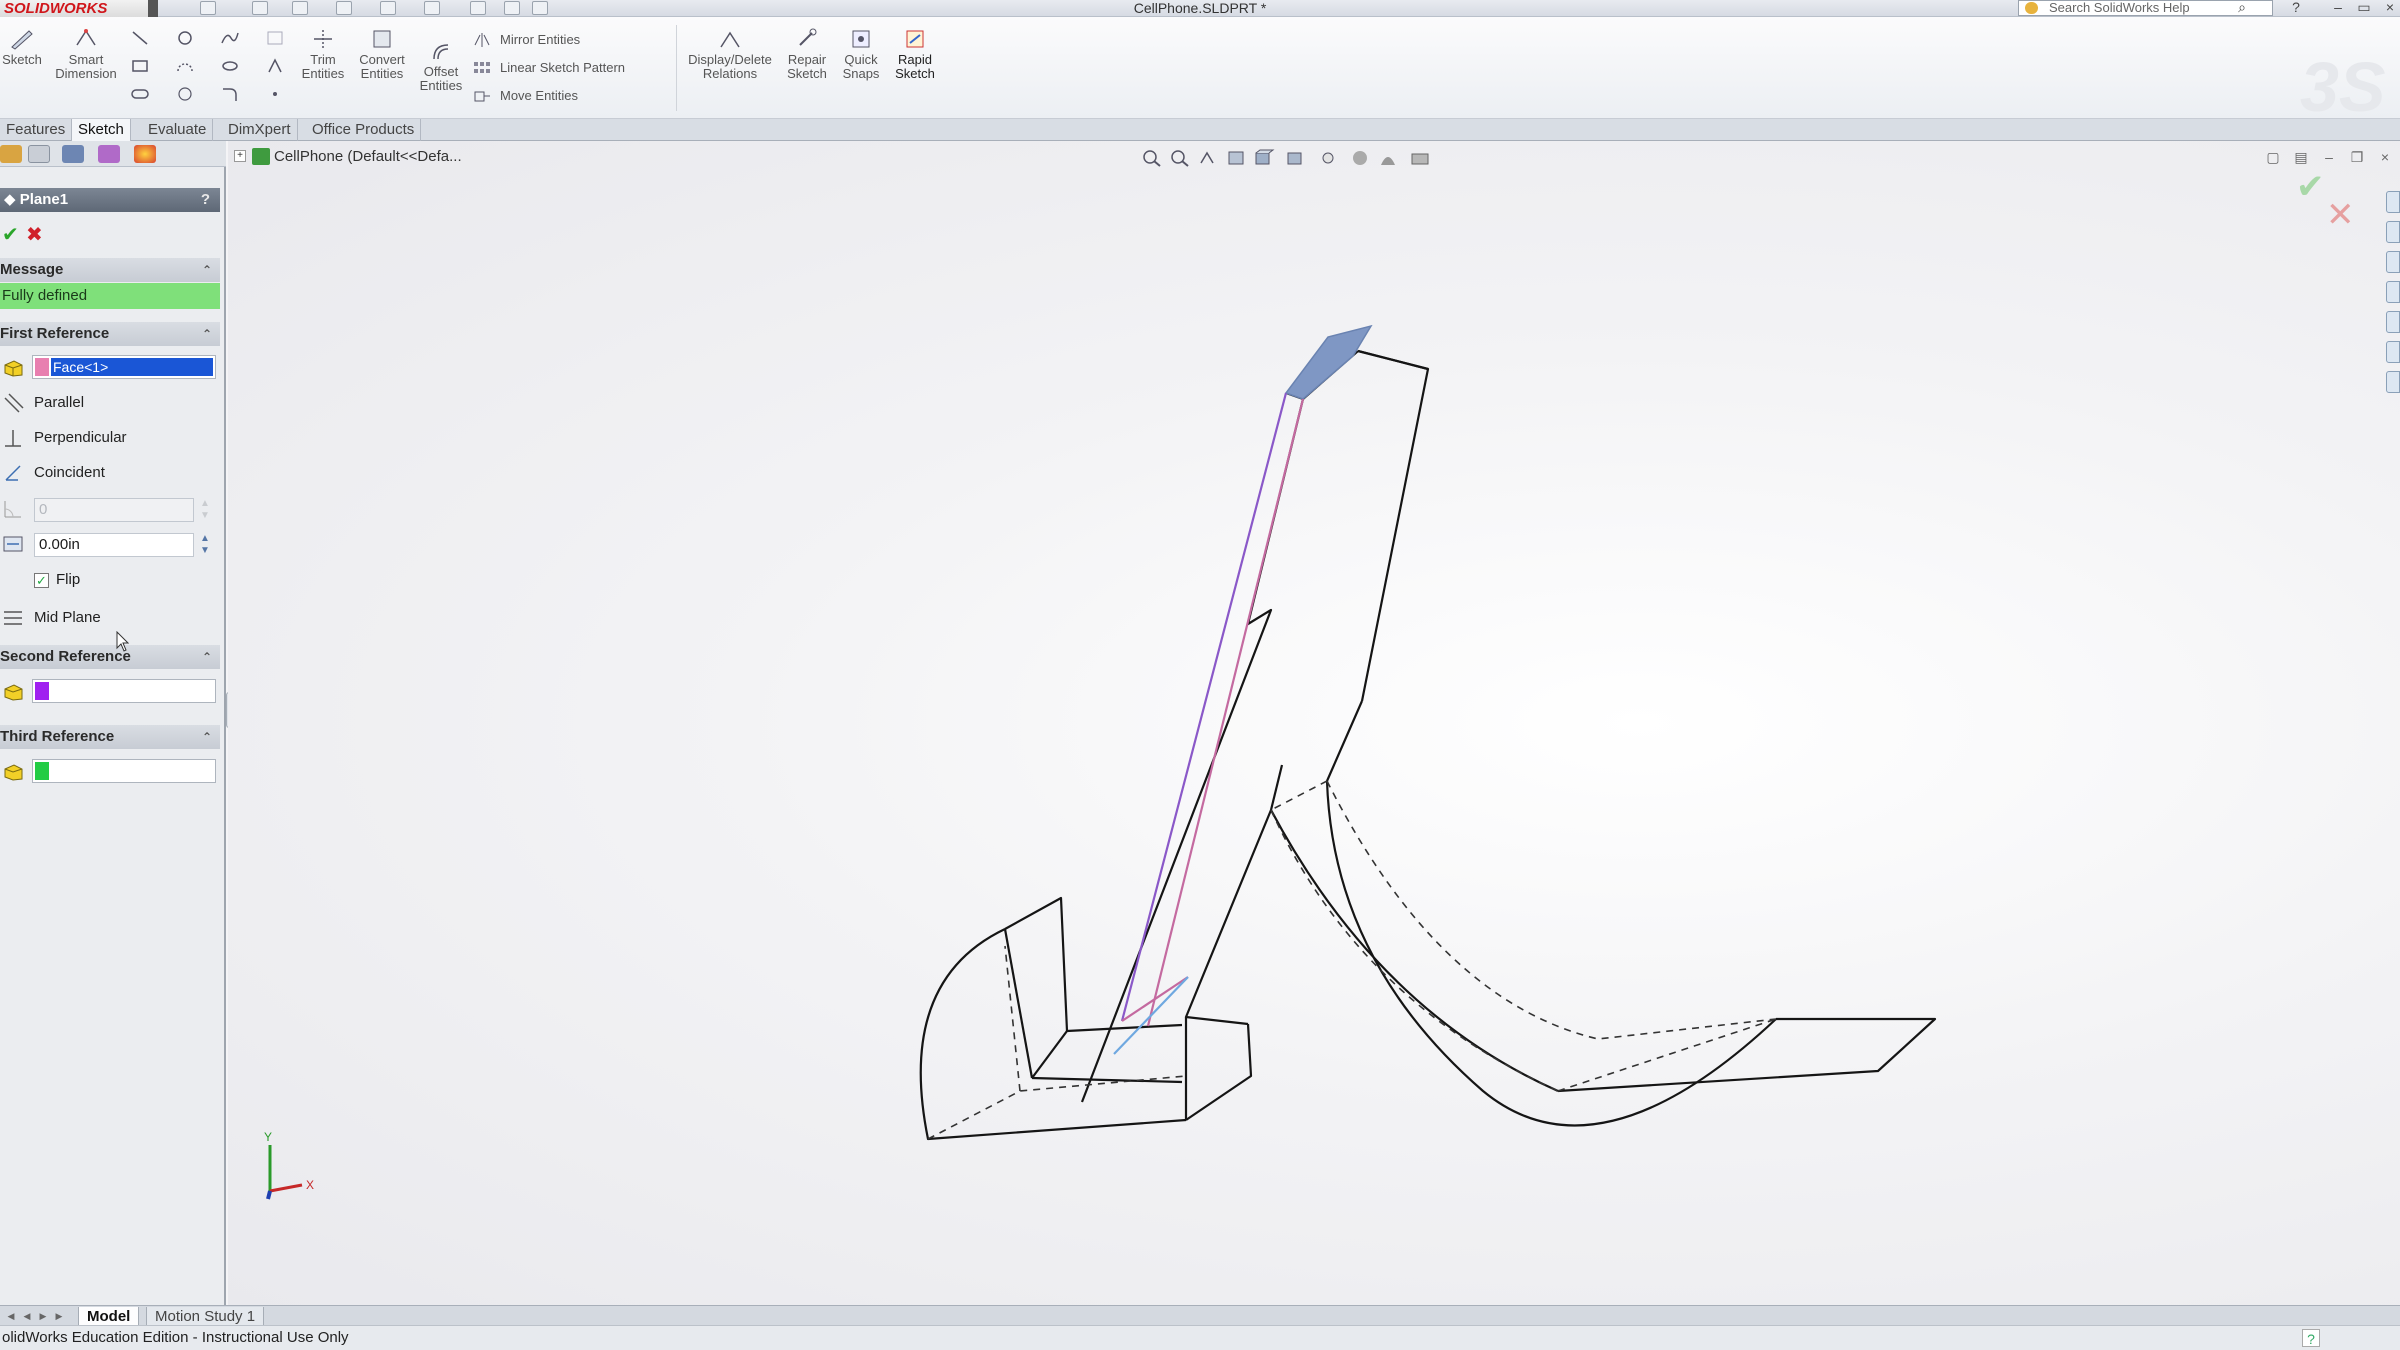  Describe the element at coordinates (110, 737) in the screenshot. I see `third-reference-header: Third Reference ⌃` at that location.